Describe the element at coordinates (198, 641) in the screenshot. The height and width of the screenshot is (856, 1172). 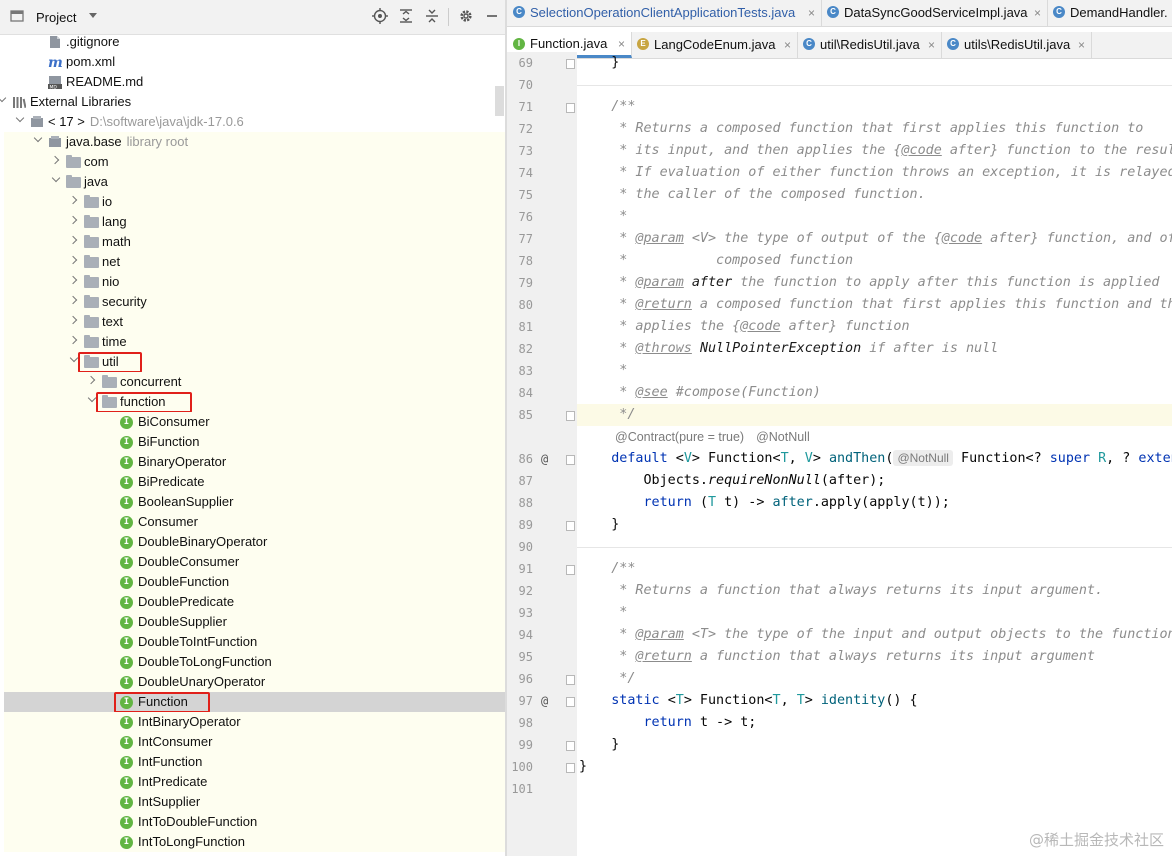
I see `tree-item-text: DoubleToIntFunction` at that location.